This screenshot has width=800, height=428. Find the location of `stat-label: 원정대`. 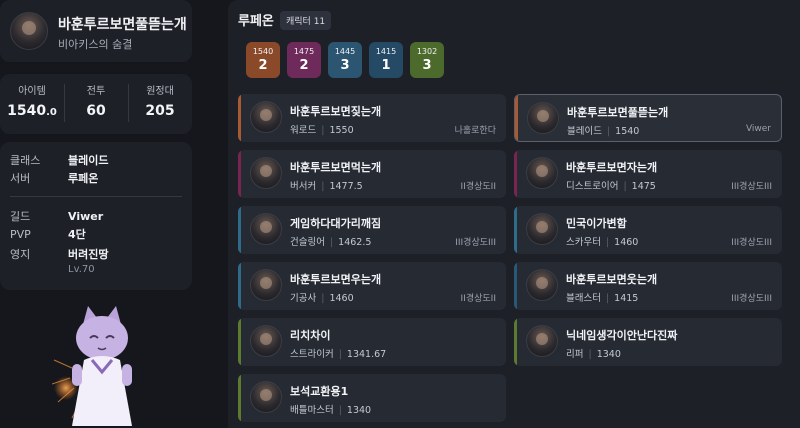

stat-label: 원정대 is located at coordinates (160, 91).